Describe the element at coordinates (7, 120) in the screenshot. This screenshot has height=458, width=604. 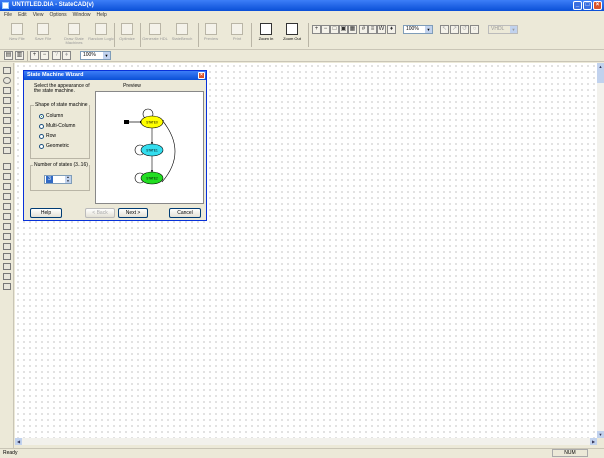
I see `input-tool` at that location.